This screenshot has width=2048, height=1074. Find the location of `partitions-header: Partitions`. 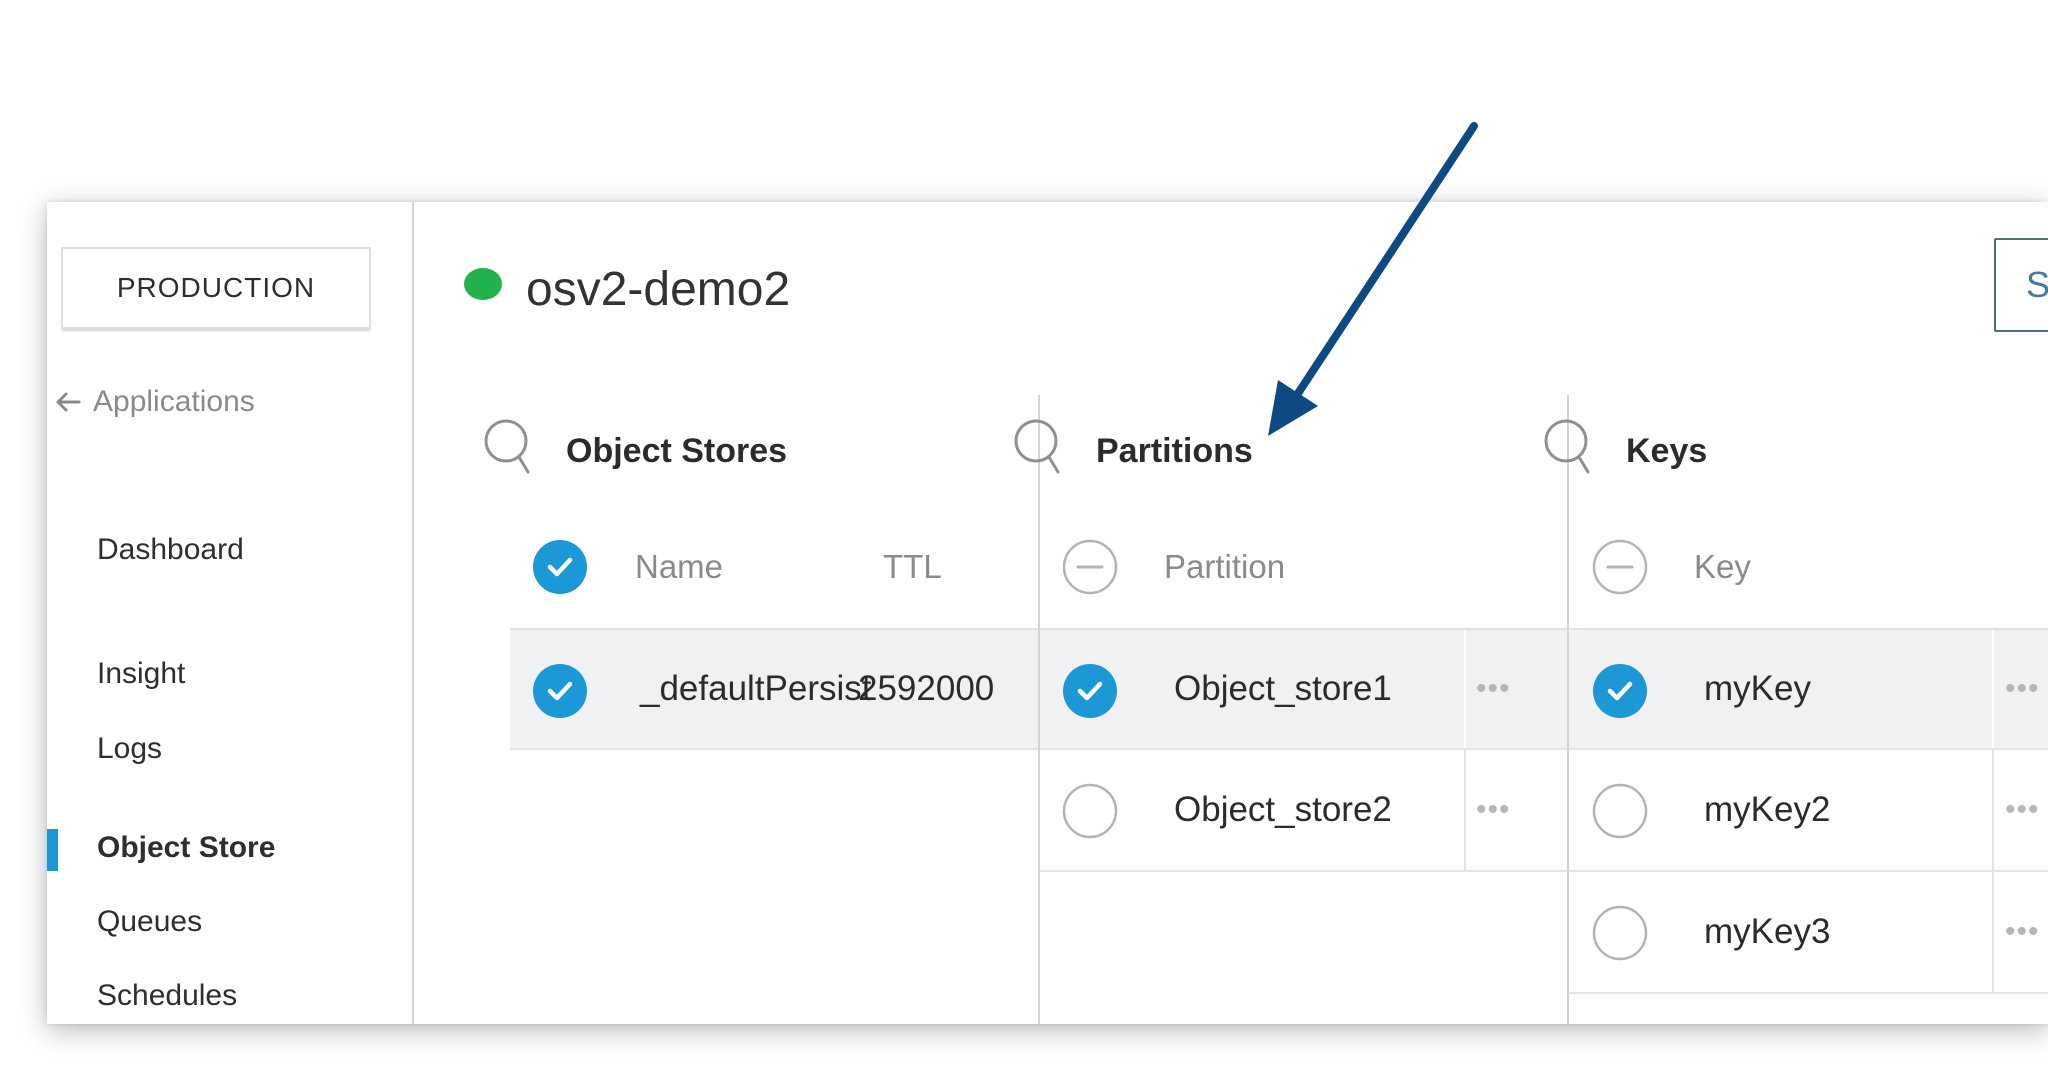

partitions-header: Partitions is located at coordinates (1132, 451).